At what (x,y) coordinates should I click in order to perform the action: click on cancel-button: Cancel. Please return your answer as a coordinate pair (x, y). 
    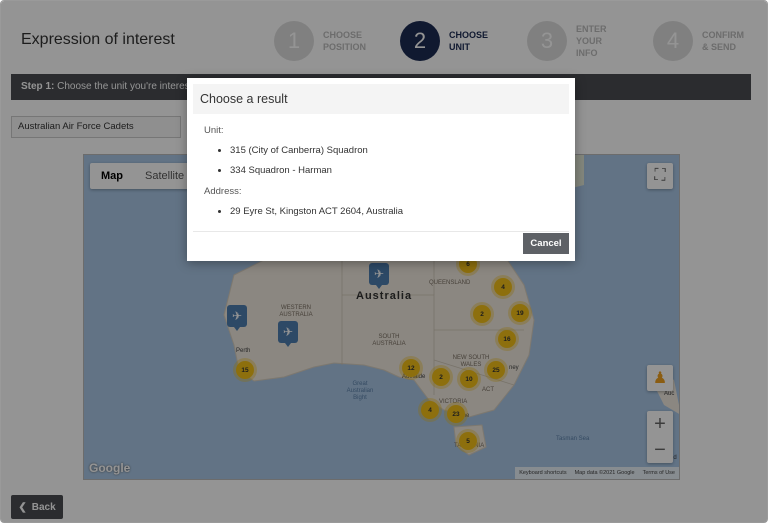
    Looking at the image, I should click on (546, 243).